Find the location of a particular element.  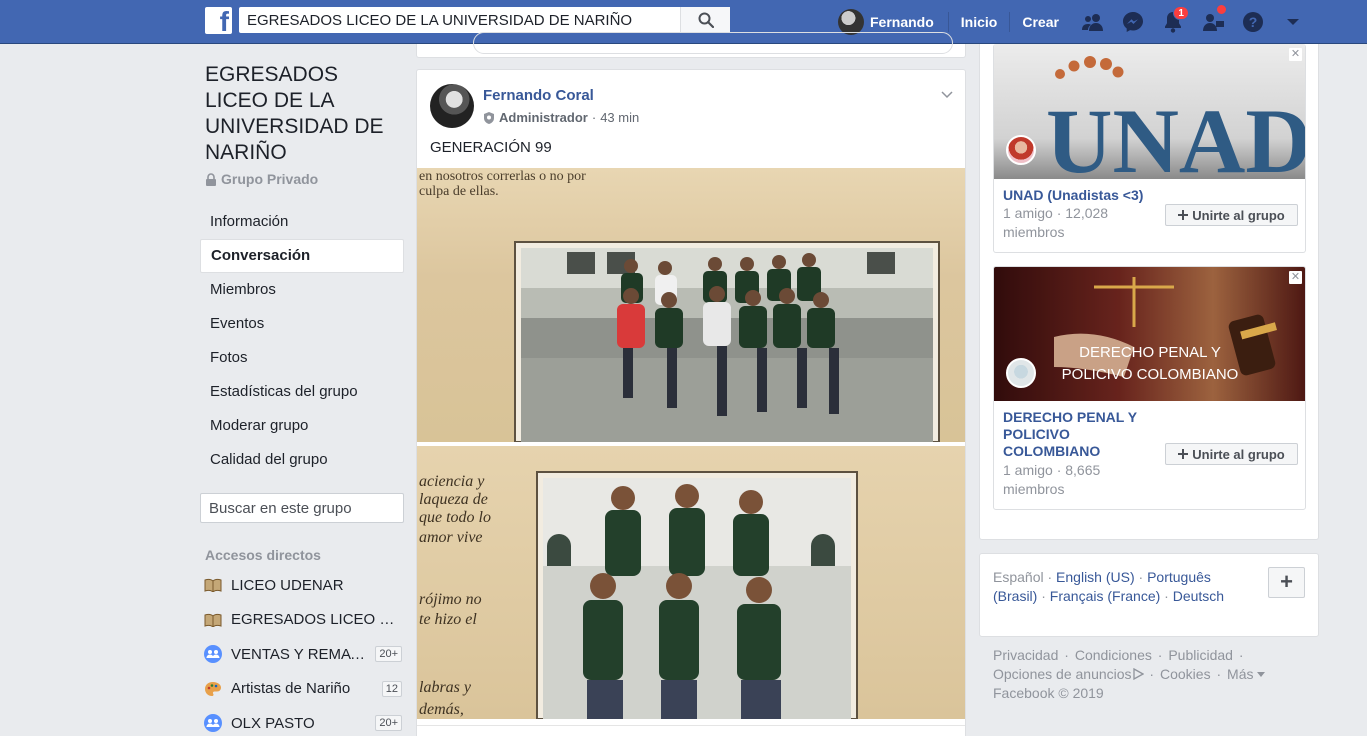

menu-item-calidad: Calidad del grupo is located at coordinates (302, 460).